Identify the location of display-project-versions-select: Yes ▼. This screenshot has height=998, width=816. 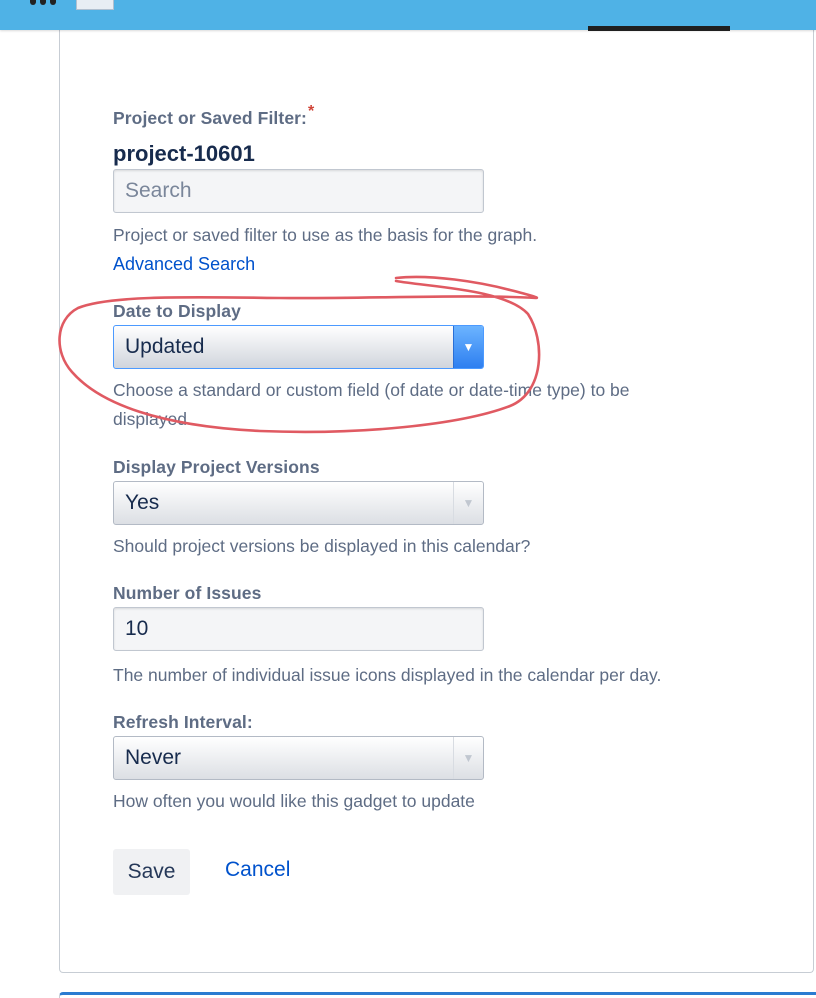
(298, 503).